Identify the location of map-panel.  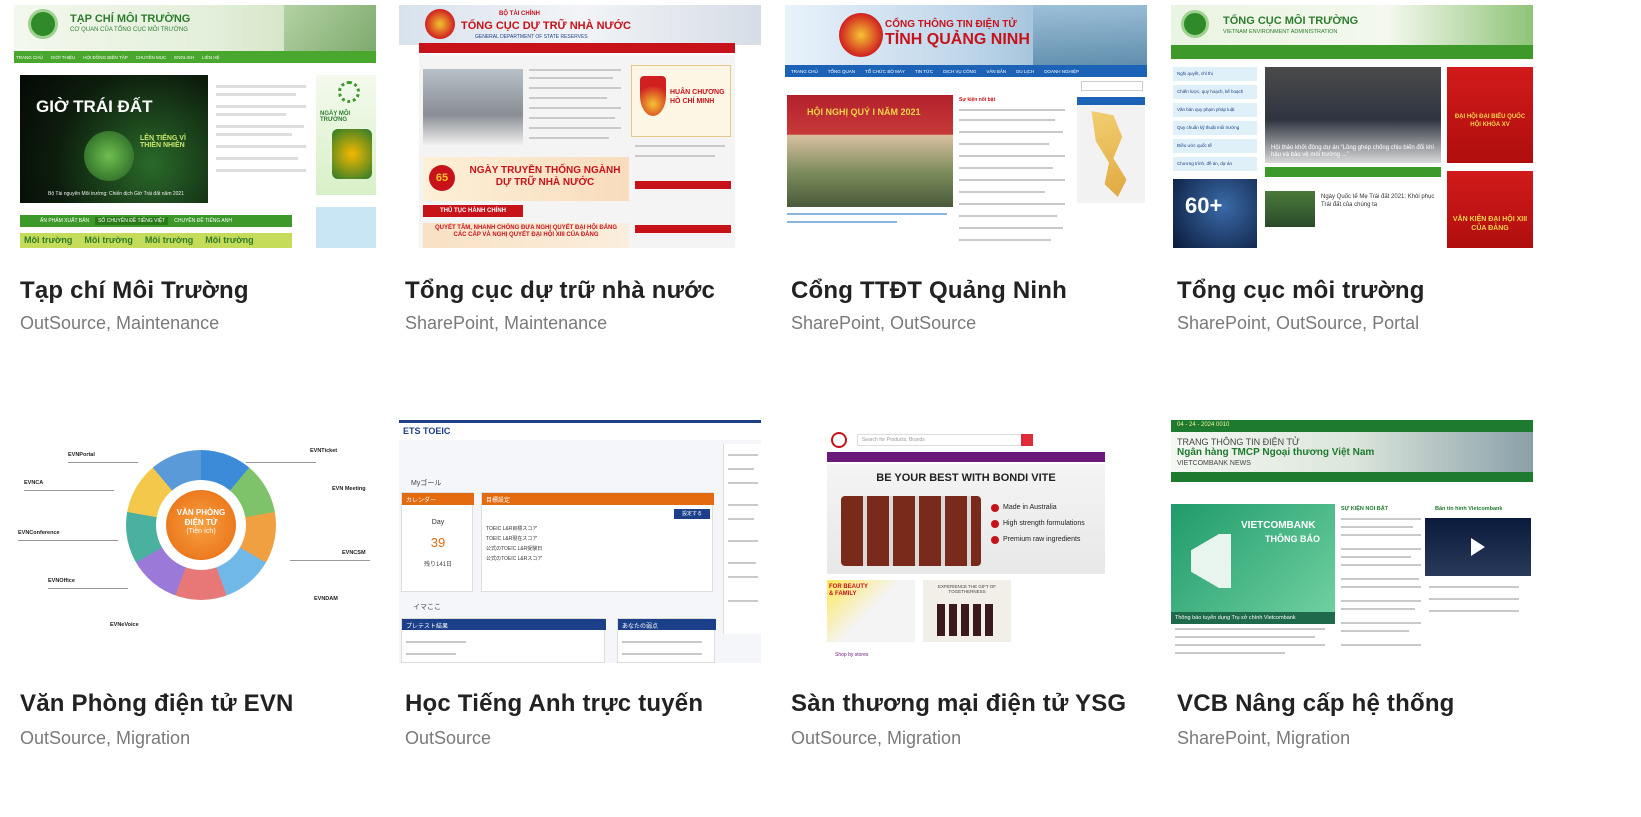
(1111, 150).